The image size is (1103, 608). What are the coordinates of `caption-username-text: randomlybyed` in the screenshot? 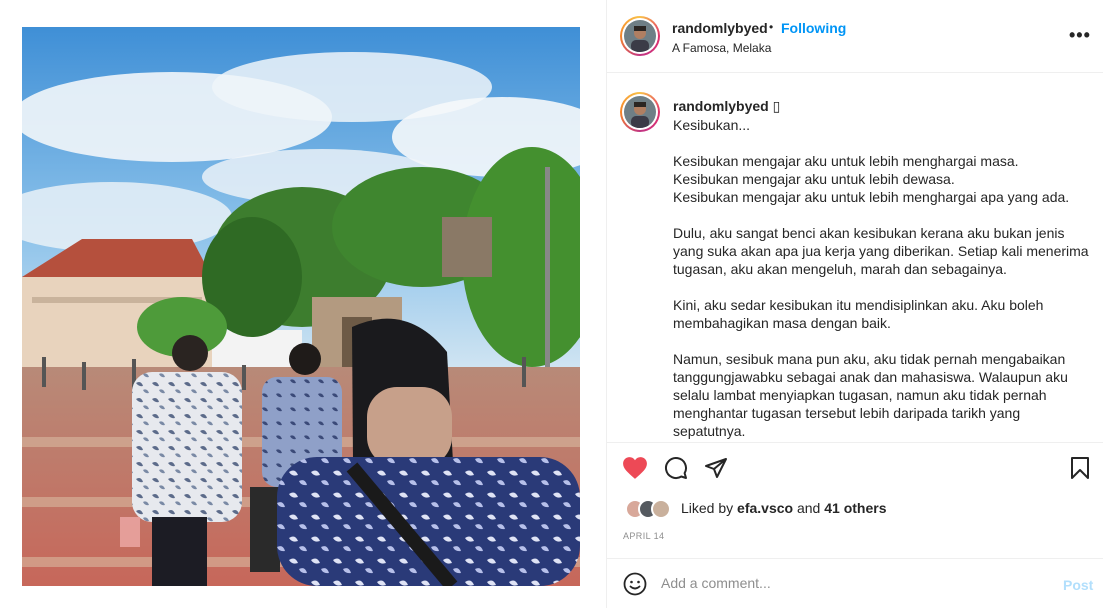 It's located at (721, 106).